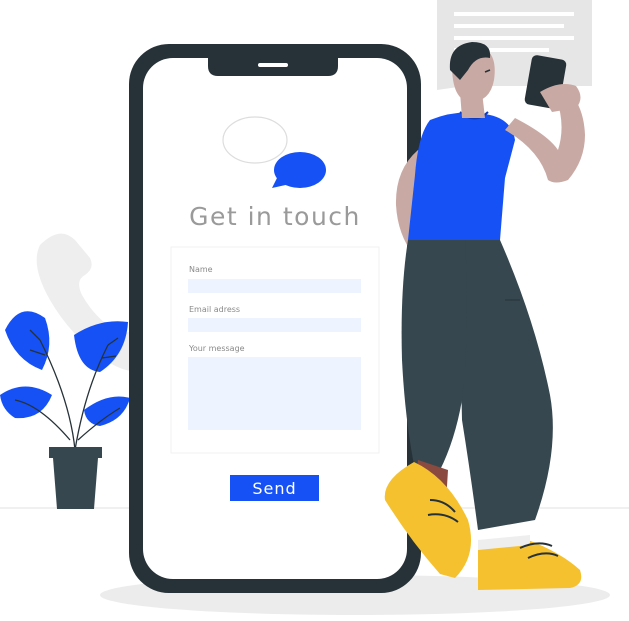 The image size is (629, 621). What do you see at coordinates (275, 216) in the screenshot?
I see `page-title: Get in touch` at bounding box center [275, 216].